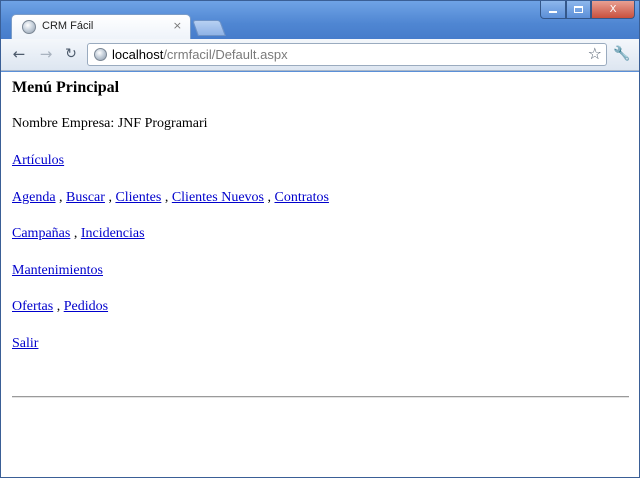  I want to click on page-title: Menú Principal, so click(66, 87).